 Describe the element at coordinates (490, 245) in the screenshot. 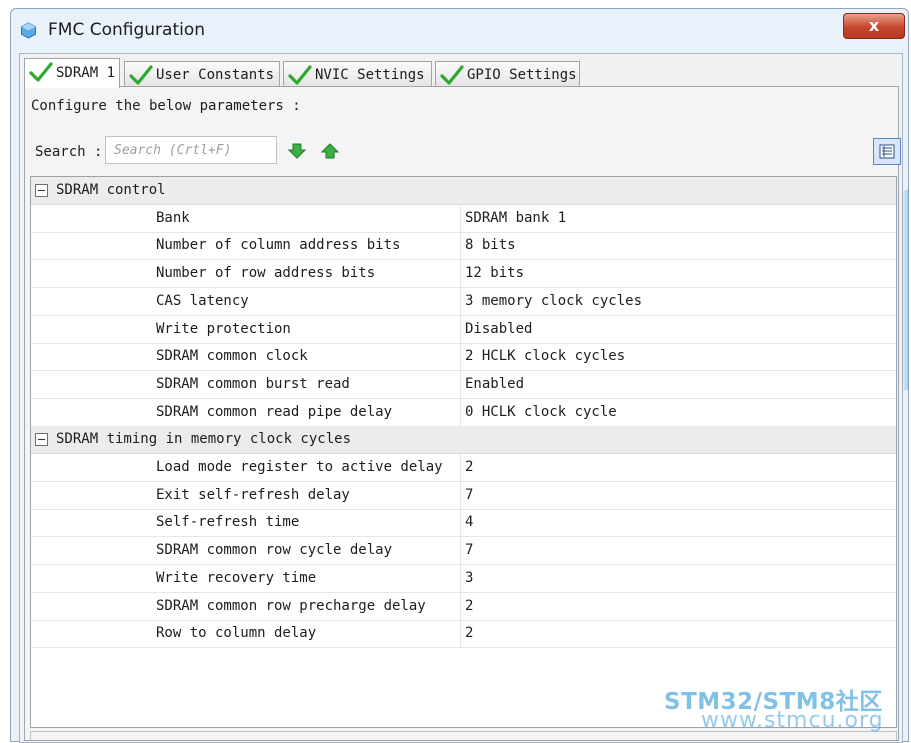

I see `parameter-value: 8 bits` at that location.